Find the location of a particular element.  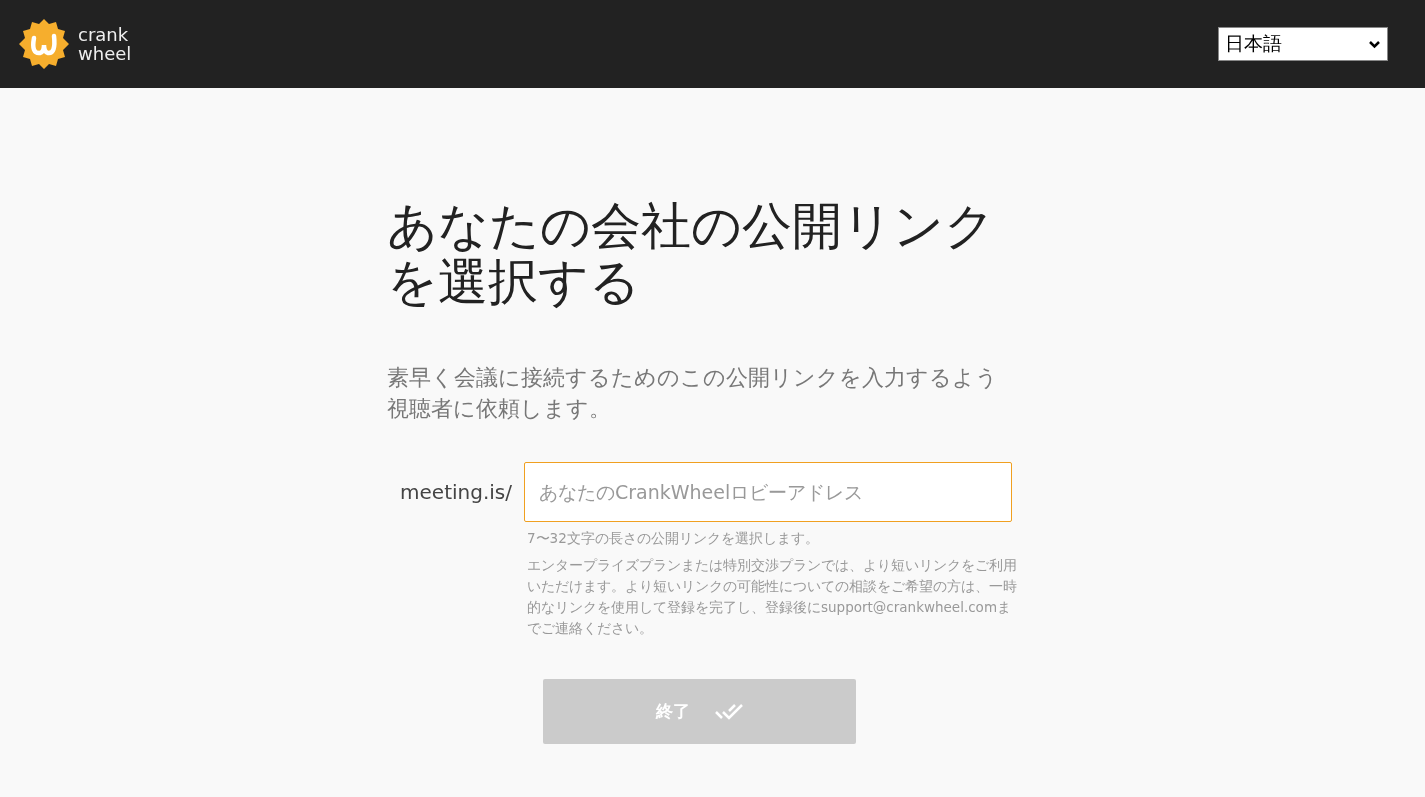

logo-text: crank is located at coordinates (104, 34).